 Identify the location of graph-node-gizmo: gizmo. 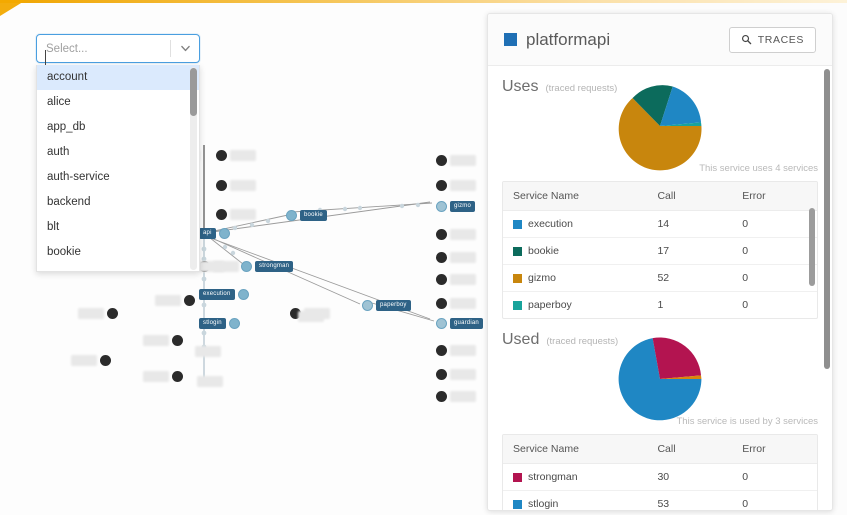
(456, 206).